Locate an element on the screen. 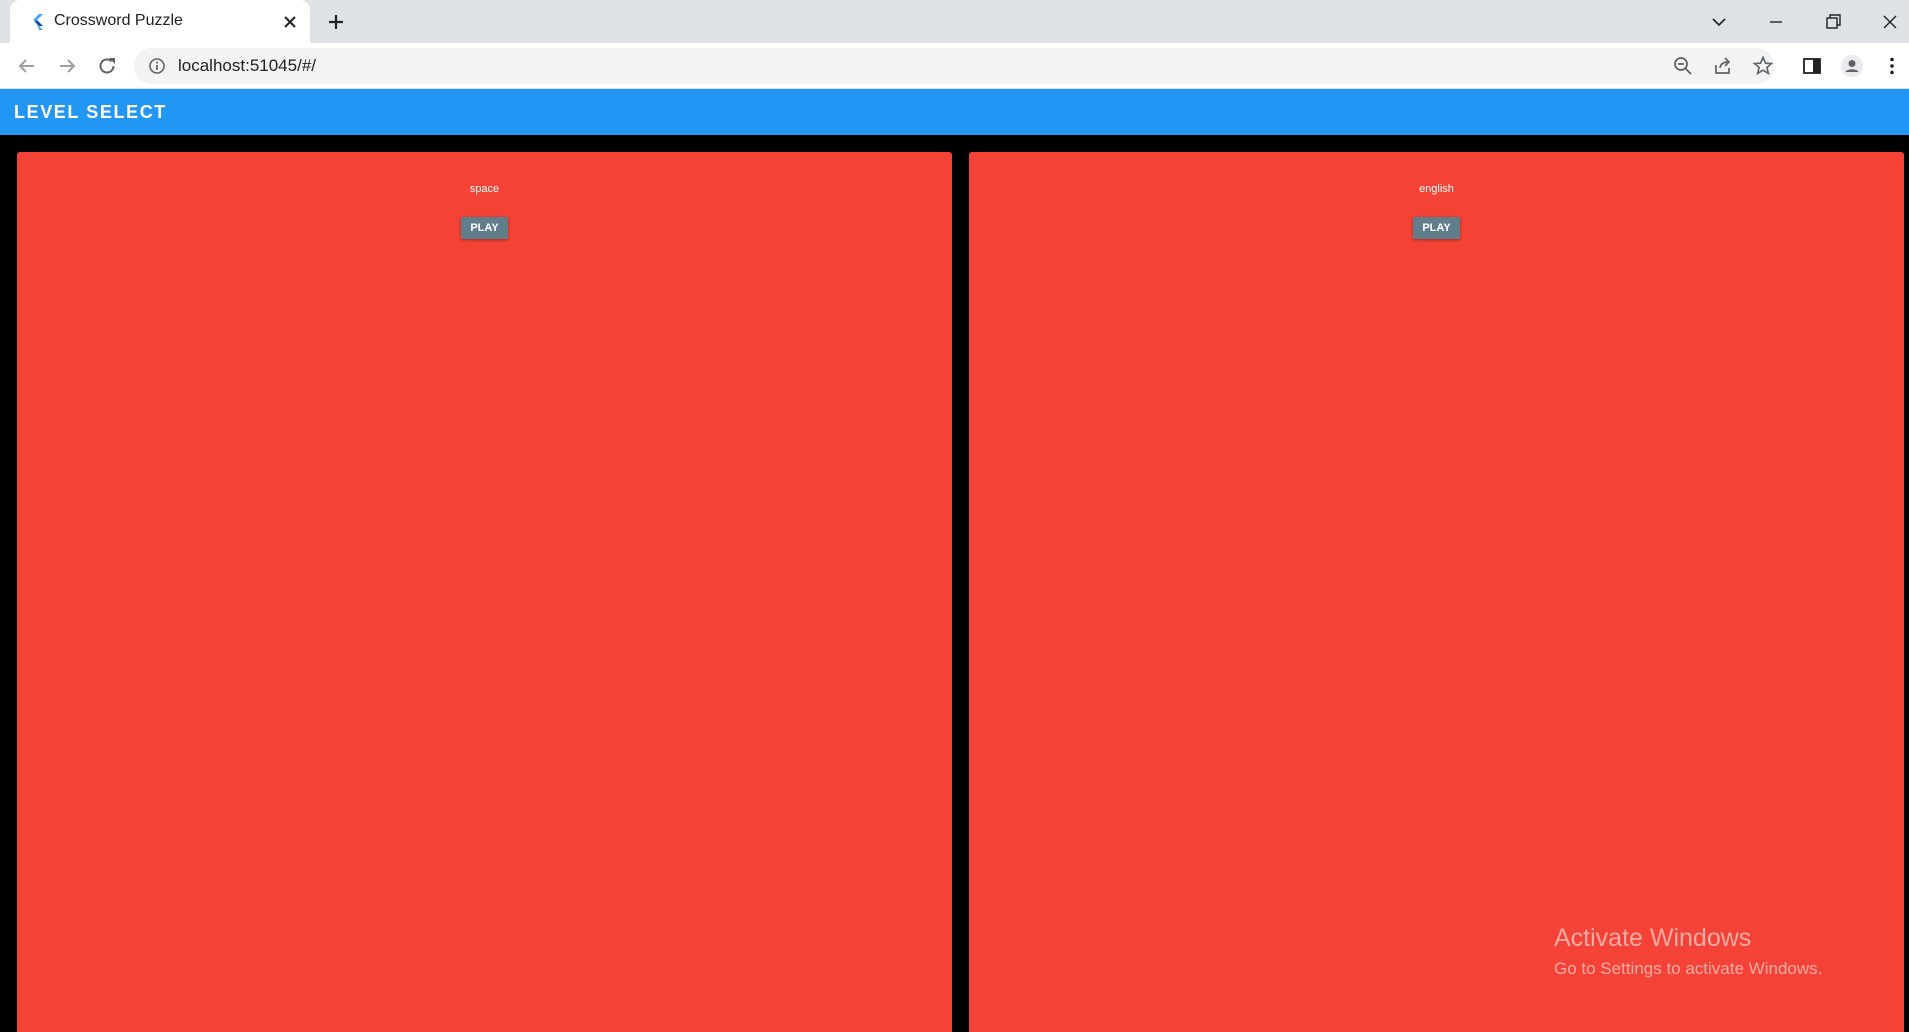  level-name: space is located at coordinates (484, 189).